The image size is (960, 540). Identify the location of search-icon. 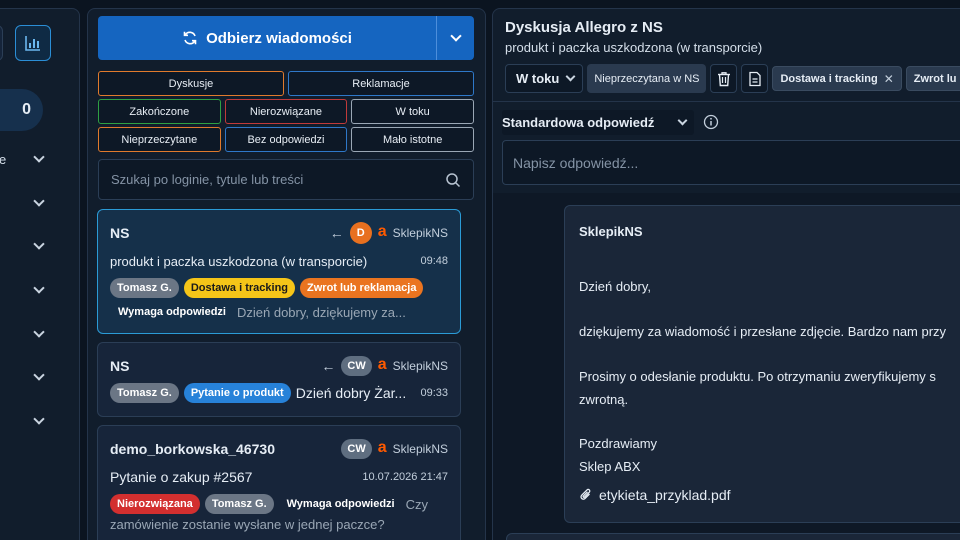
(453, 180).